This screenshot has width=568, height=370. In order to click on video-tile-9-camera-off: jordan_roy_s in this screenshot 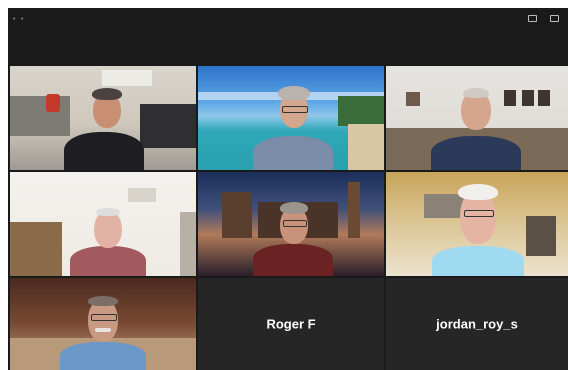, I will do `click(477, 324)`.